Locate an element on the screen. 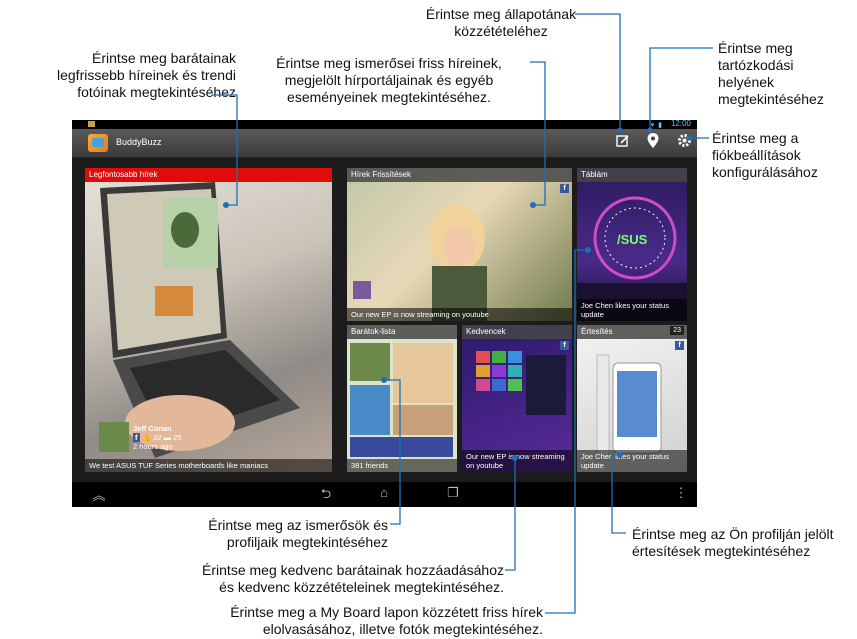 The height and width of the screenshot is (639, 857). tile-news-feed-caption: Our new EP is now streaming on youtube is located at coordinates (459, 314).